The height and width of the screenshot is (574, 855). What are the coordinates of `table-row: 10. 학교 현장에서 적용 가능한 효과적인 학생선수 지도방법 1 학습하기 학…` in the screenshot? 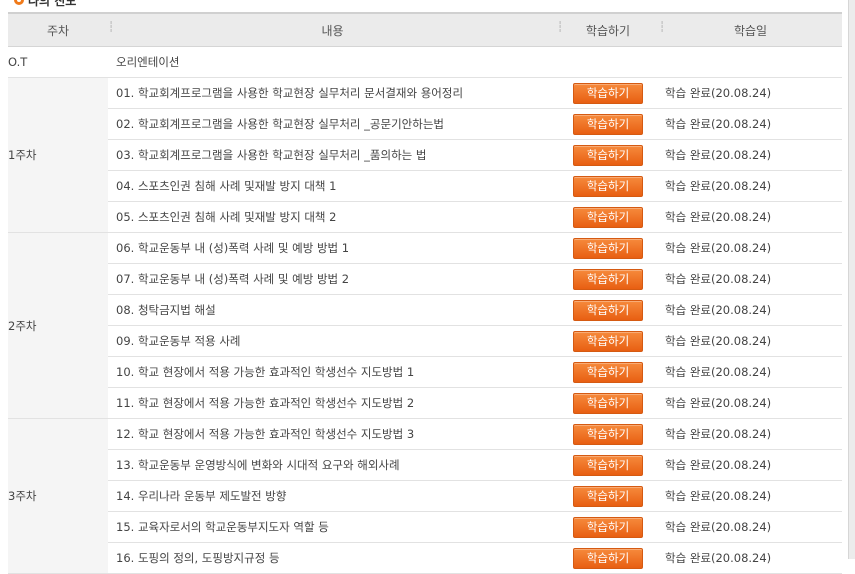 It's located at (425, 372).